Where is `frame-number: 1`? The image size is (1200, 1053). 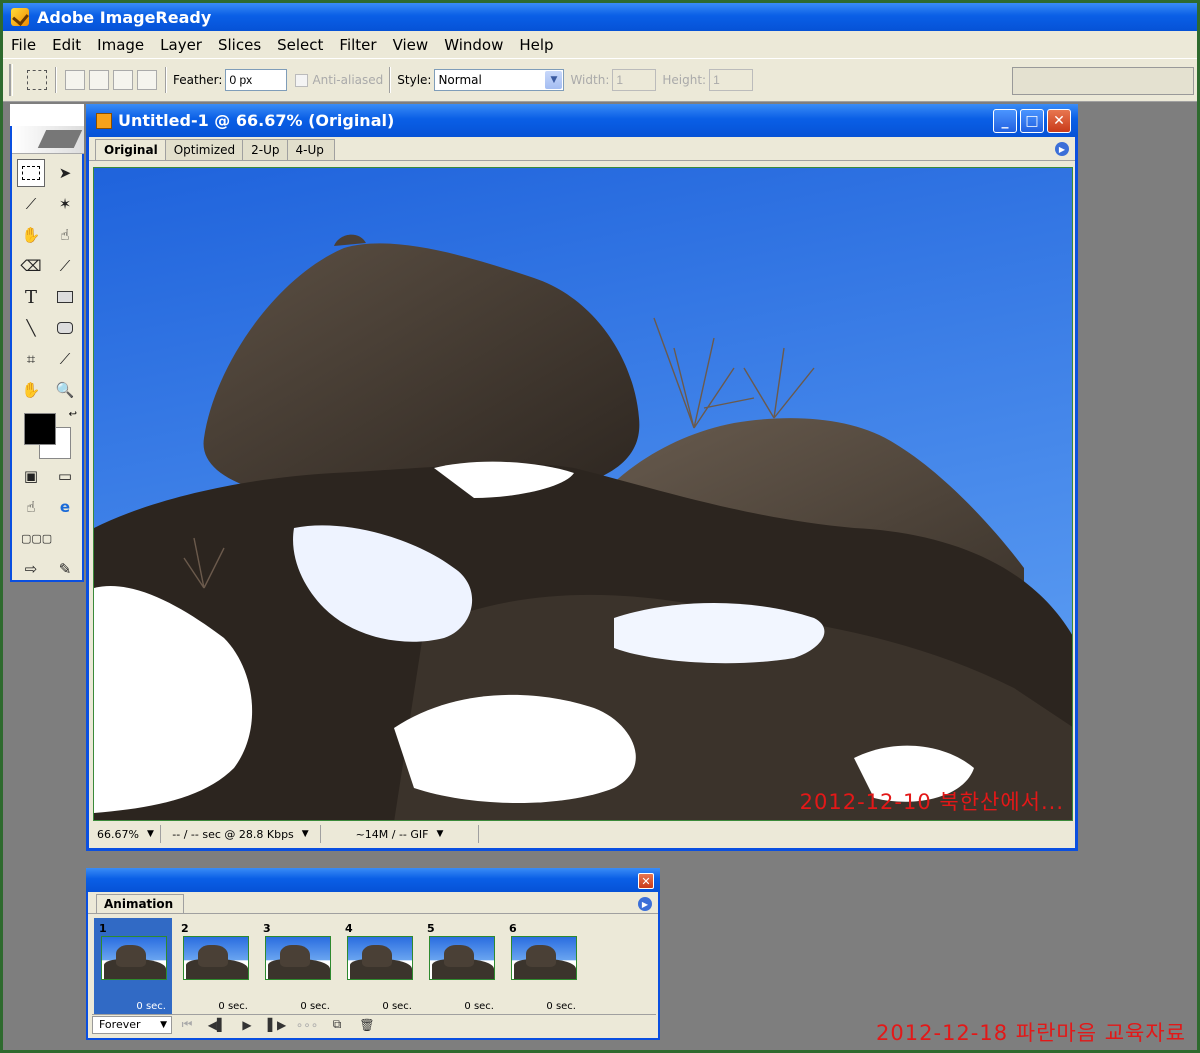 frame-number: 1 is located at coordinates (103, 928).